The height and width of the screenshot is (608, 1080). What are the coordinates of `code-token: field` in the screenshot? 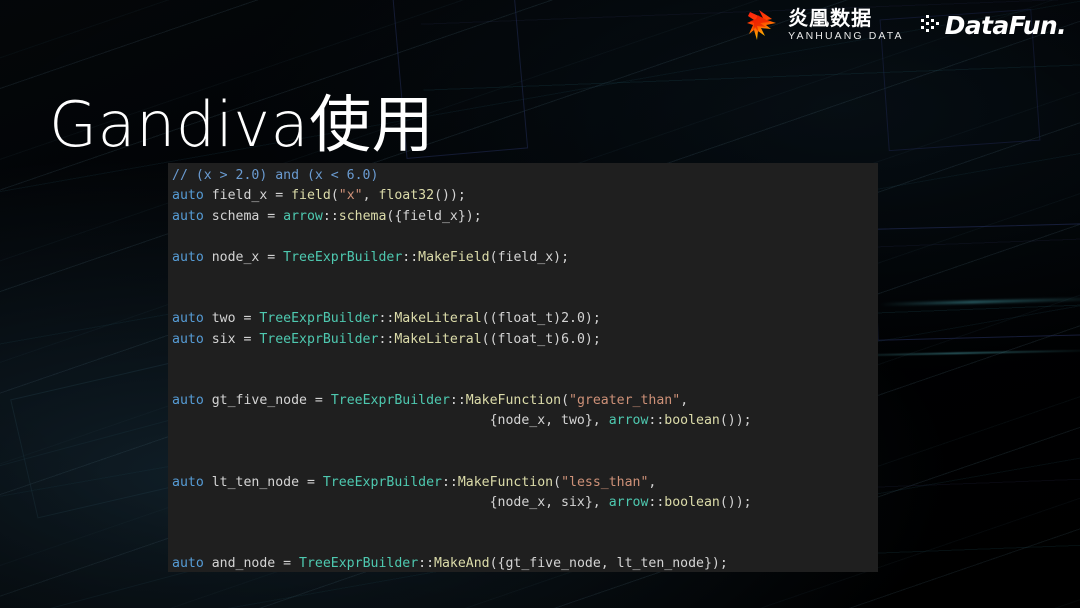 It's located at (311, 196).